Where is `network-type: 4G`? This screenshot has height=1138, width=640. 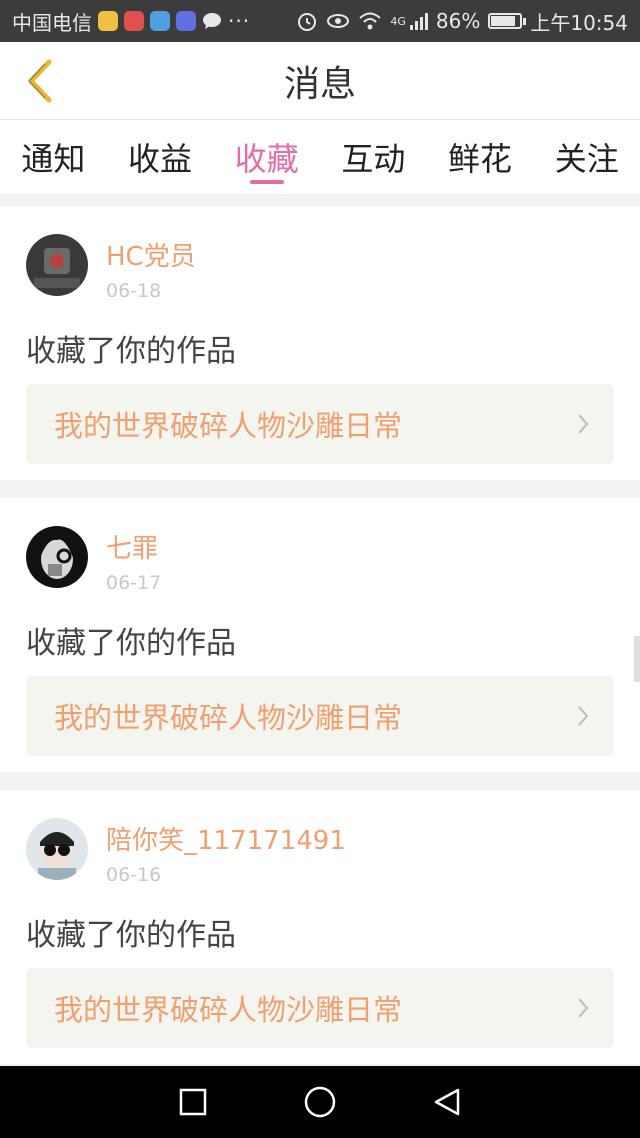
network-type: 4G is located at coordinates (398, 21).